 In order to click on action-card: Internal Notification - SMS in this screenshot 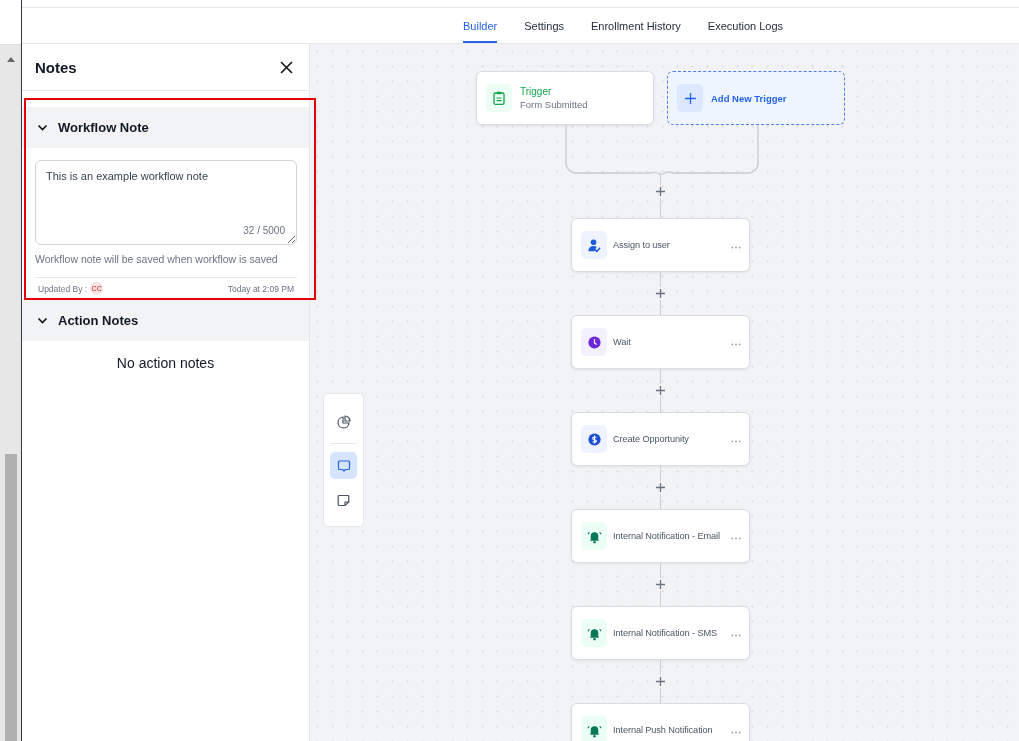, I will do `click(660, 633)`.